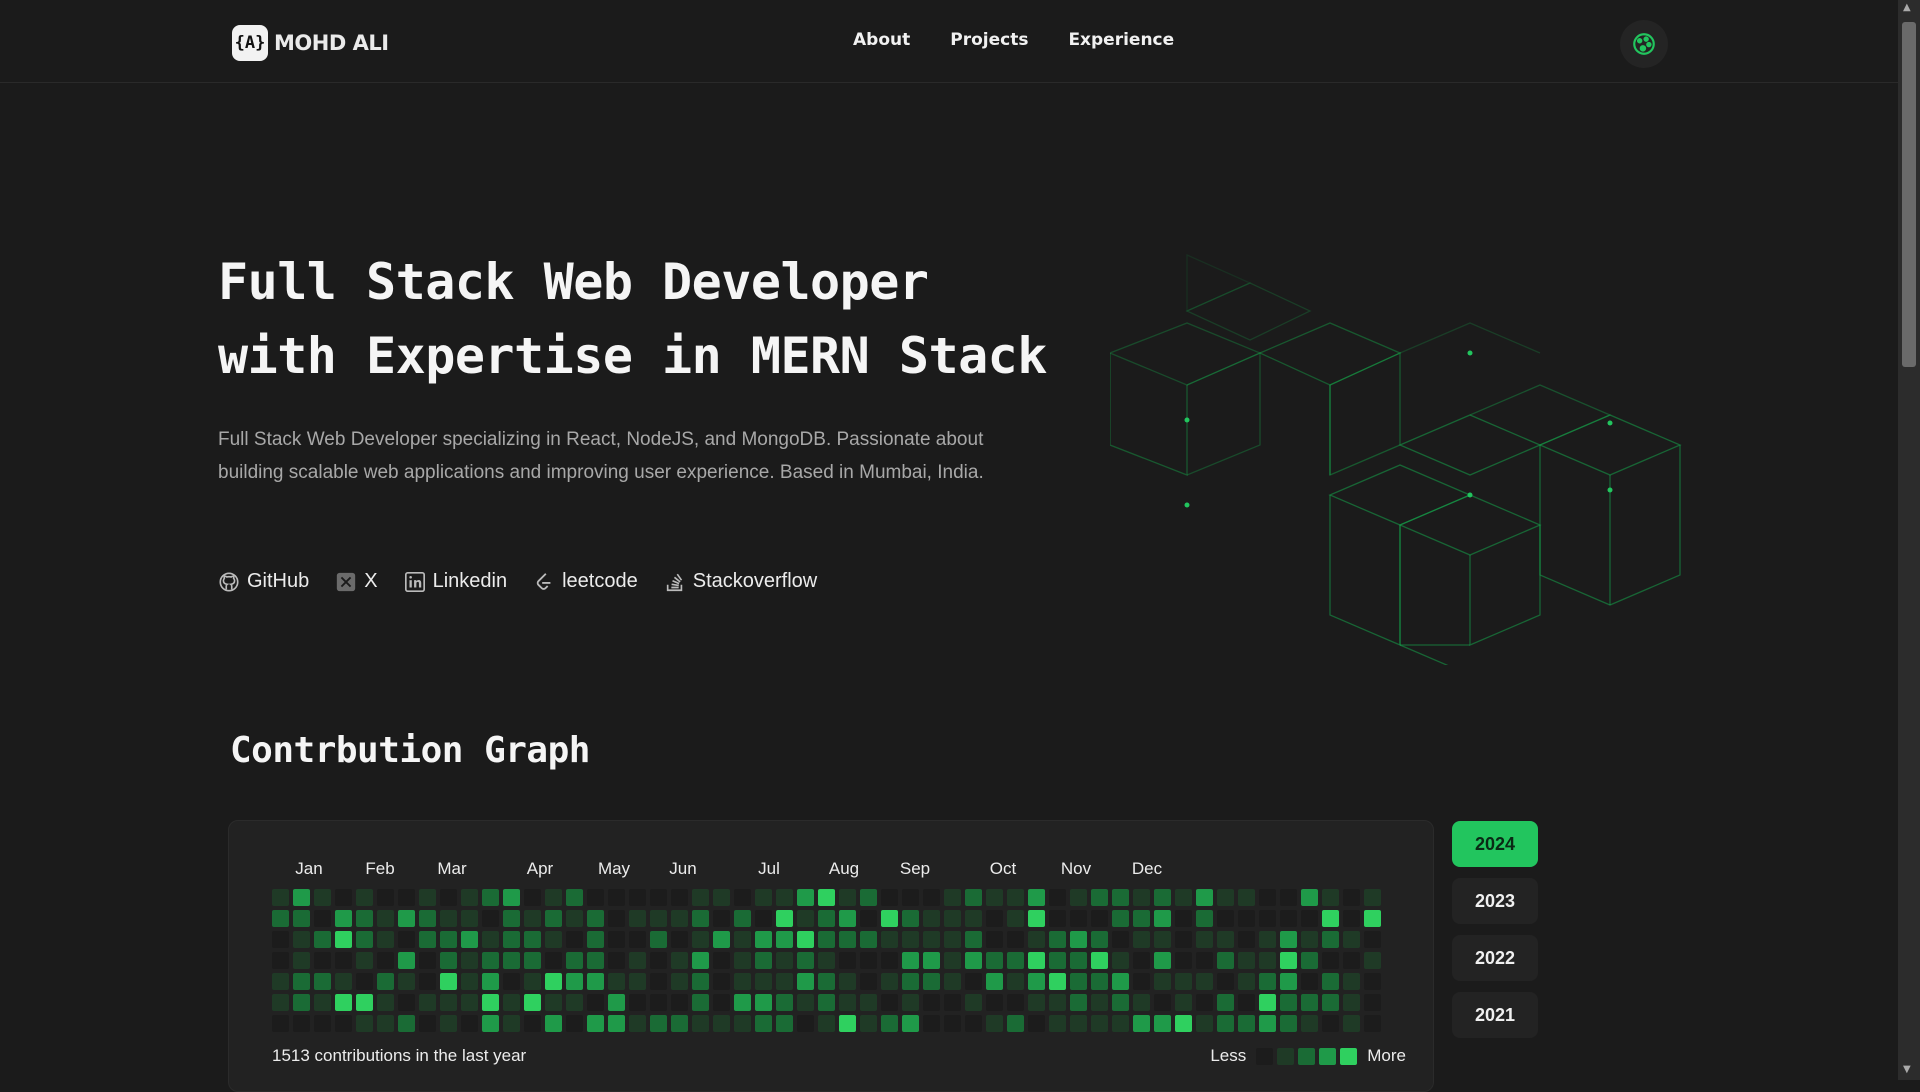  What do you see at coordinates (1907, 1069) in the screenshot?
I see `scroll-down-icon: ▼` at bounding box center [1907, 1069].